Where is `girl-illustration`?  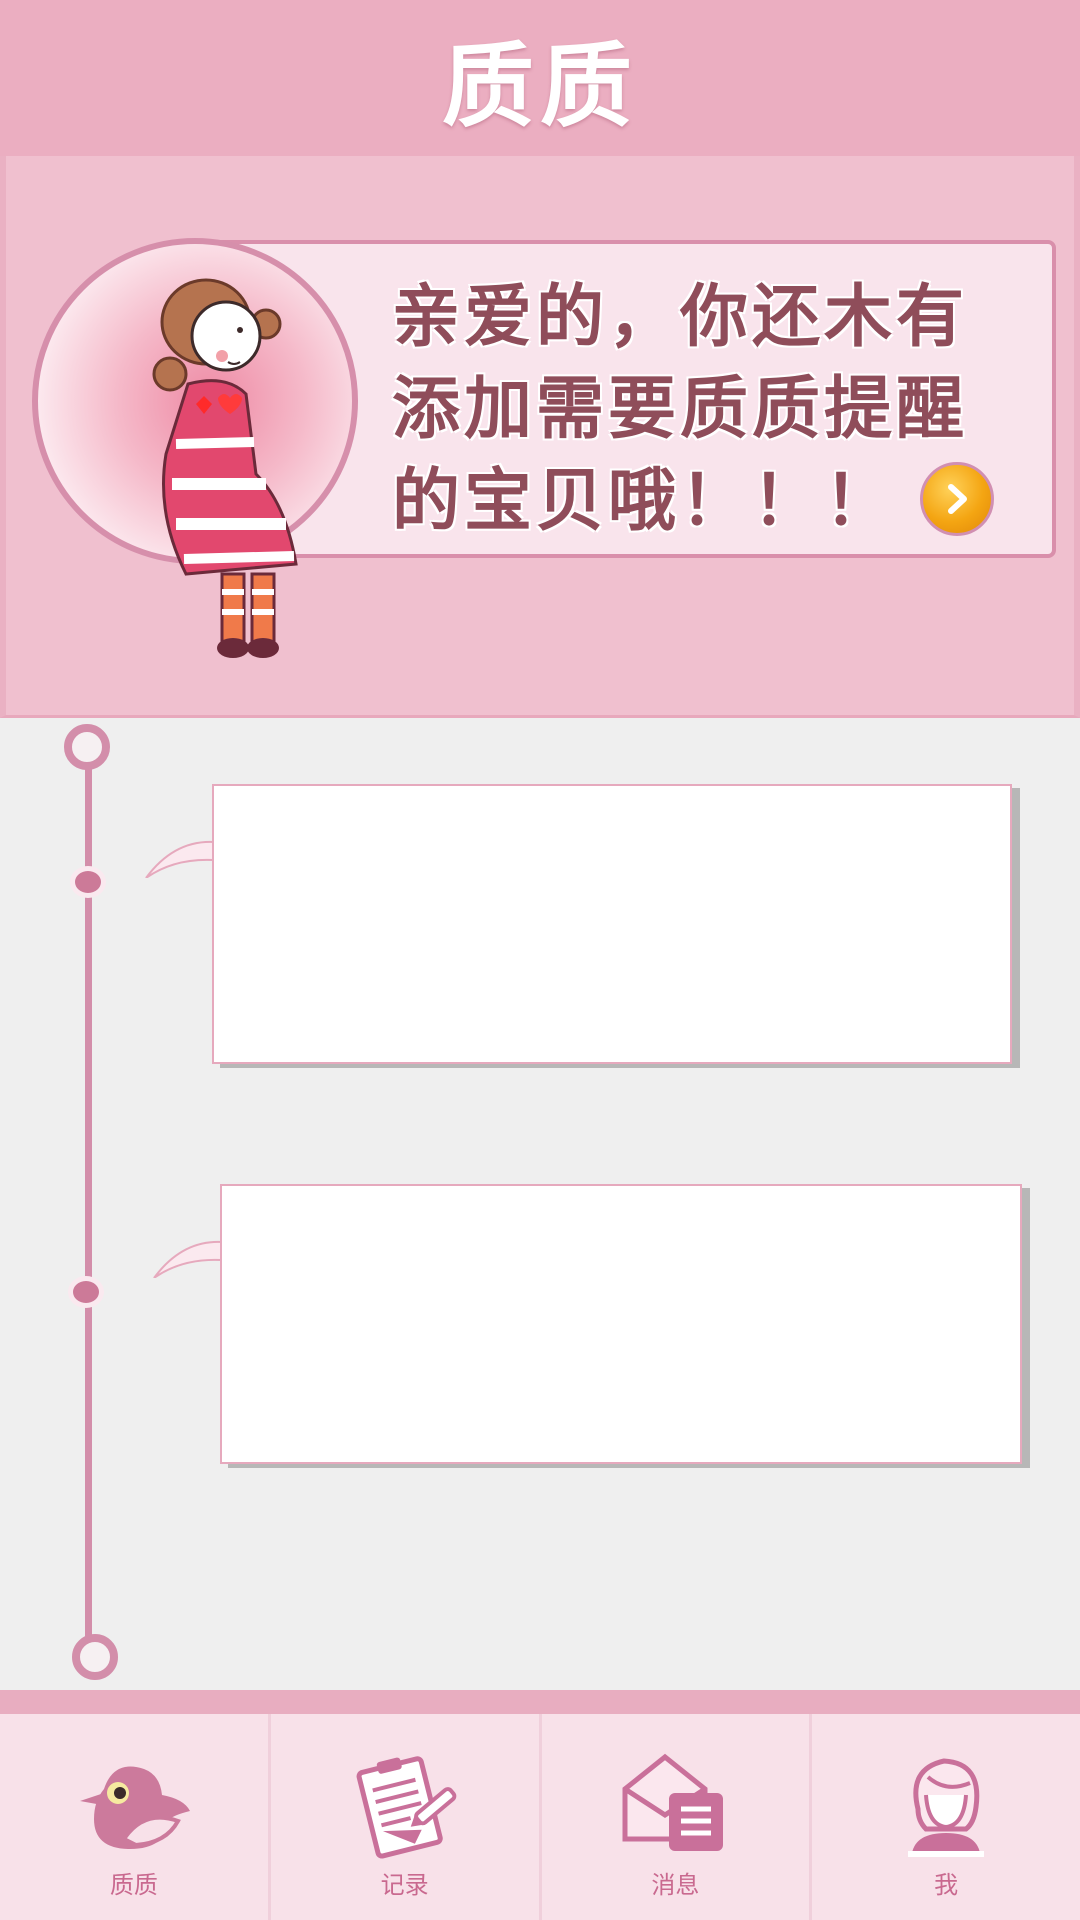
girl-illustration is located at coordinates (225, 468).